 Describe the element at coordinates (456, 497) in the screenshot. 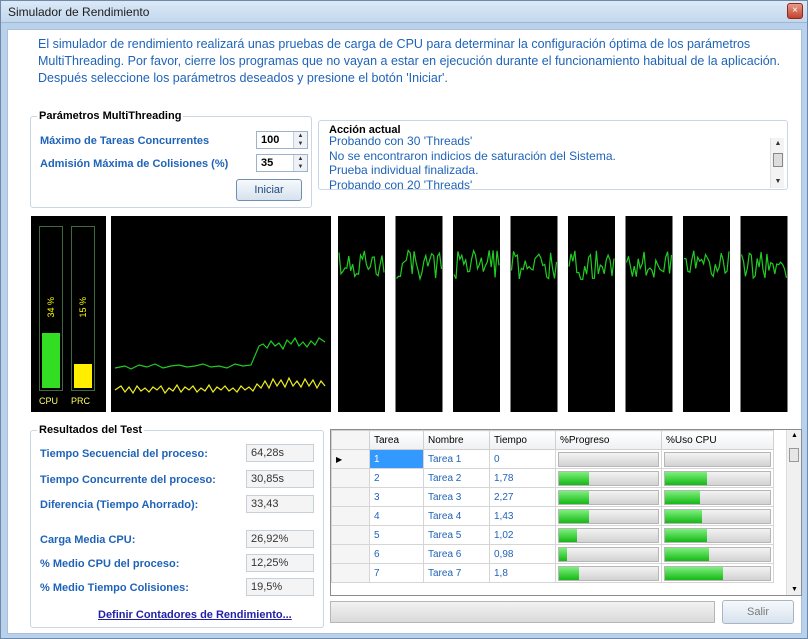

I see `task-name-cell: Tarea 3` at that location.